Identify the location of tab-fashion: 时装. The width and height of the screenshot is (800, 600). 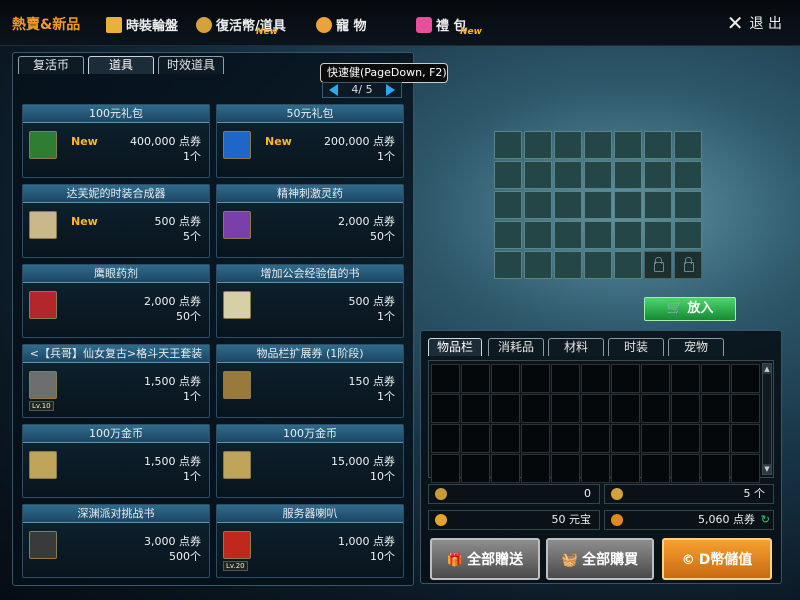
(636, 347).